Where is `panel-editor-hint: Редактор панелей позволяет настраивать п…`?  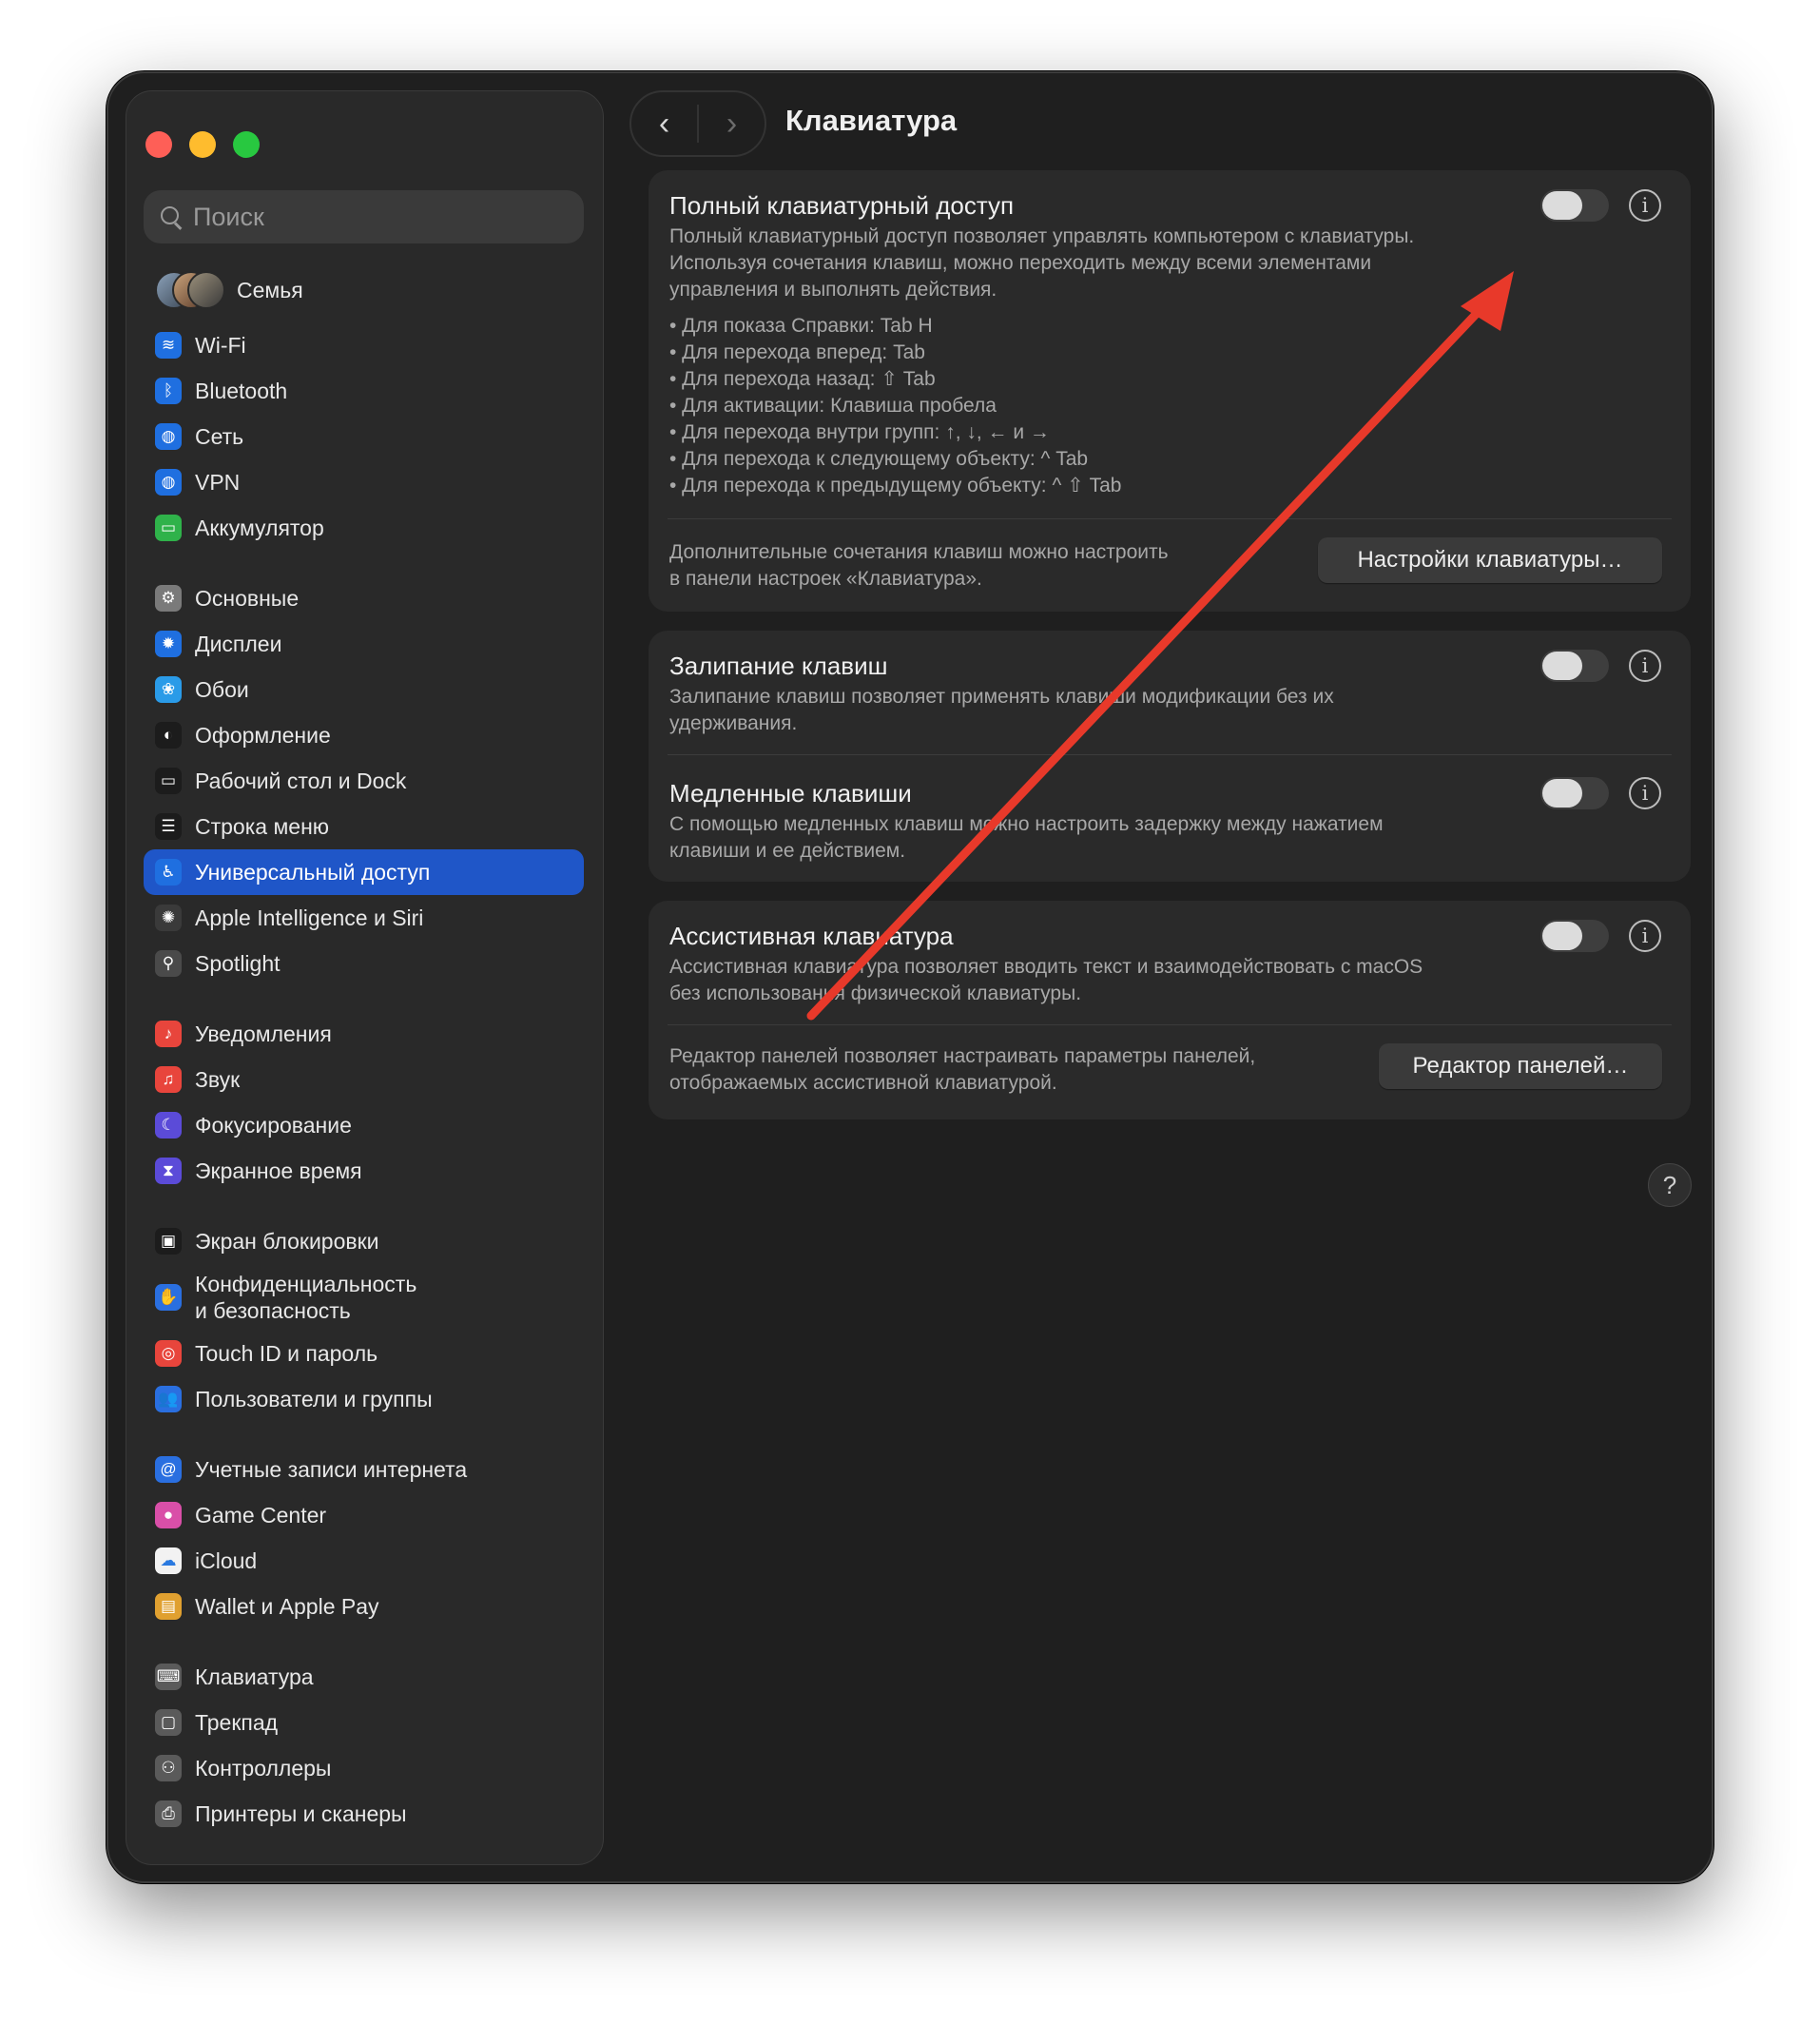
panel-editor-hint: Редактор панелей позволяет настраивать п… is located at coordinates (962, 1070).